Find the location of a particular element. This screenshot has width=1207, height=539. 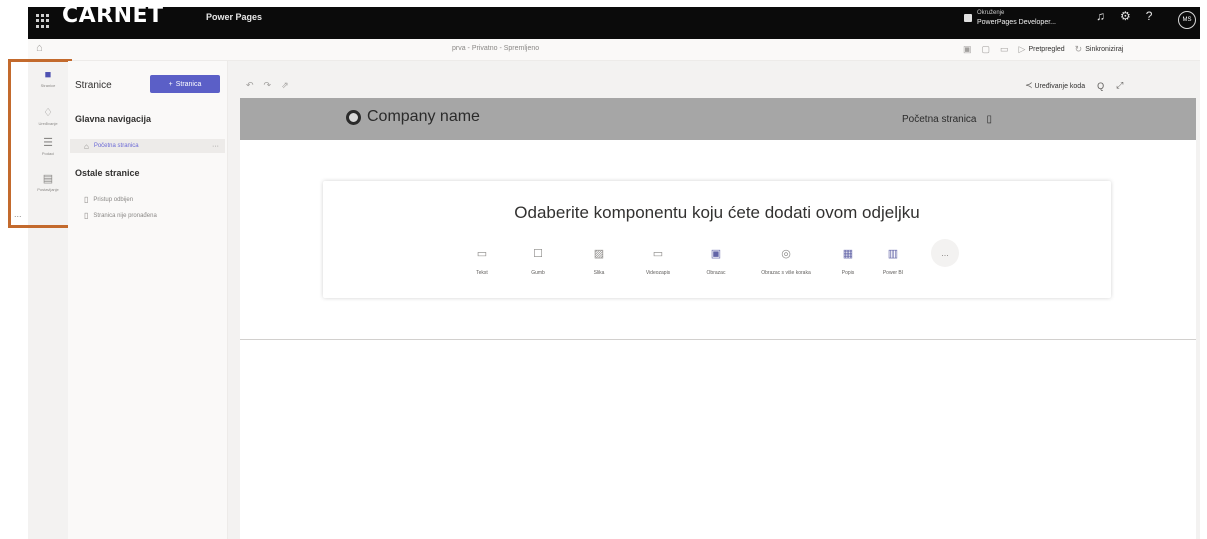

nav-item-label: Početna stranica is located at coordinates (116, 146).